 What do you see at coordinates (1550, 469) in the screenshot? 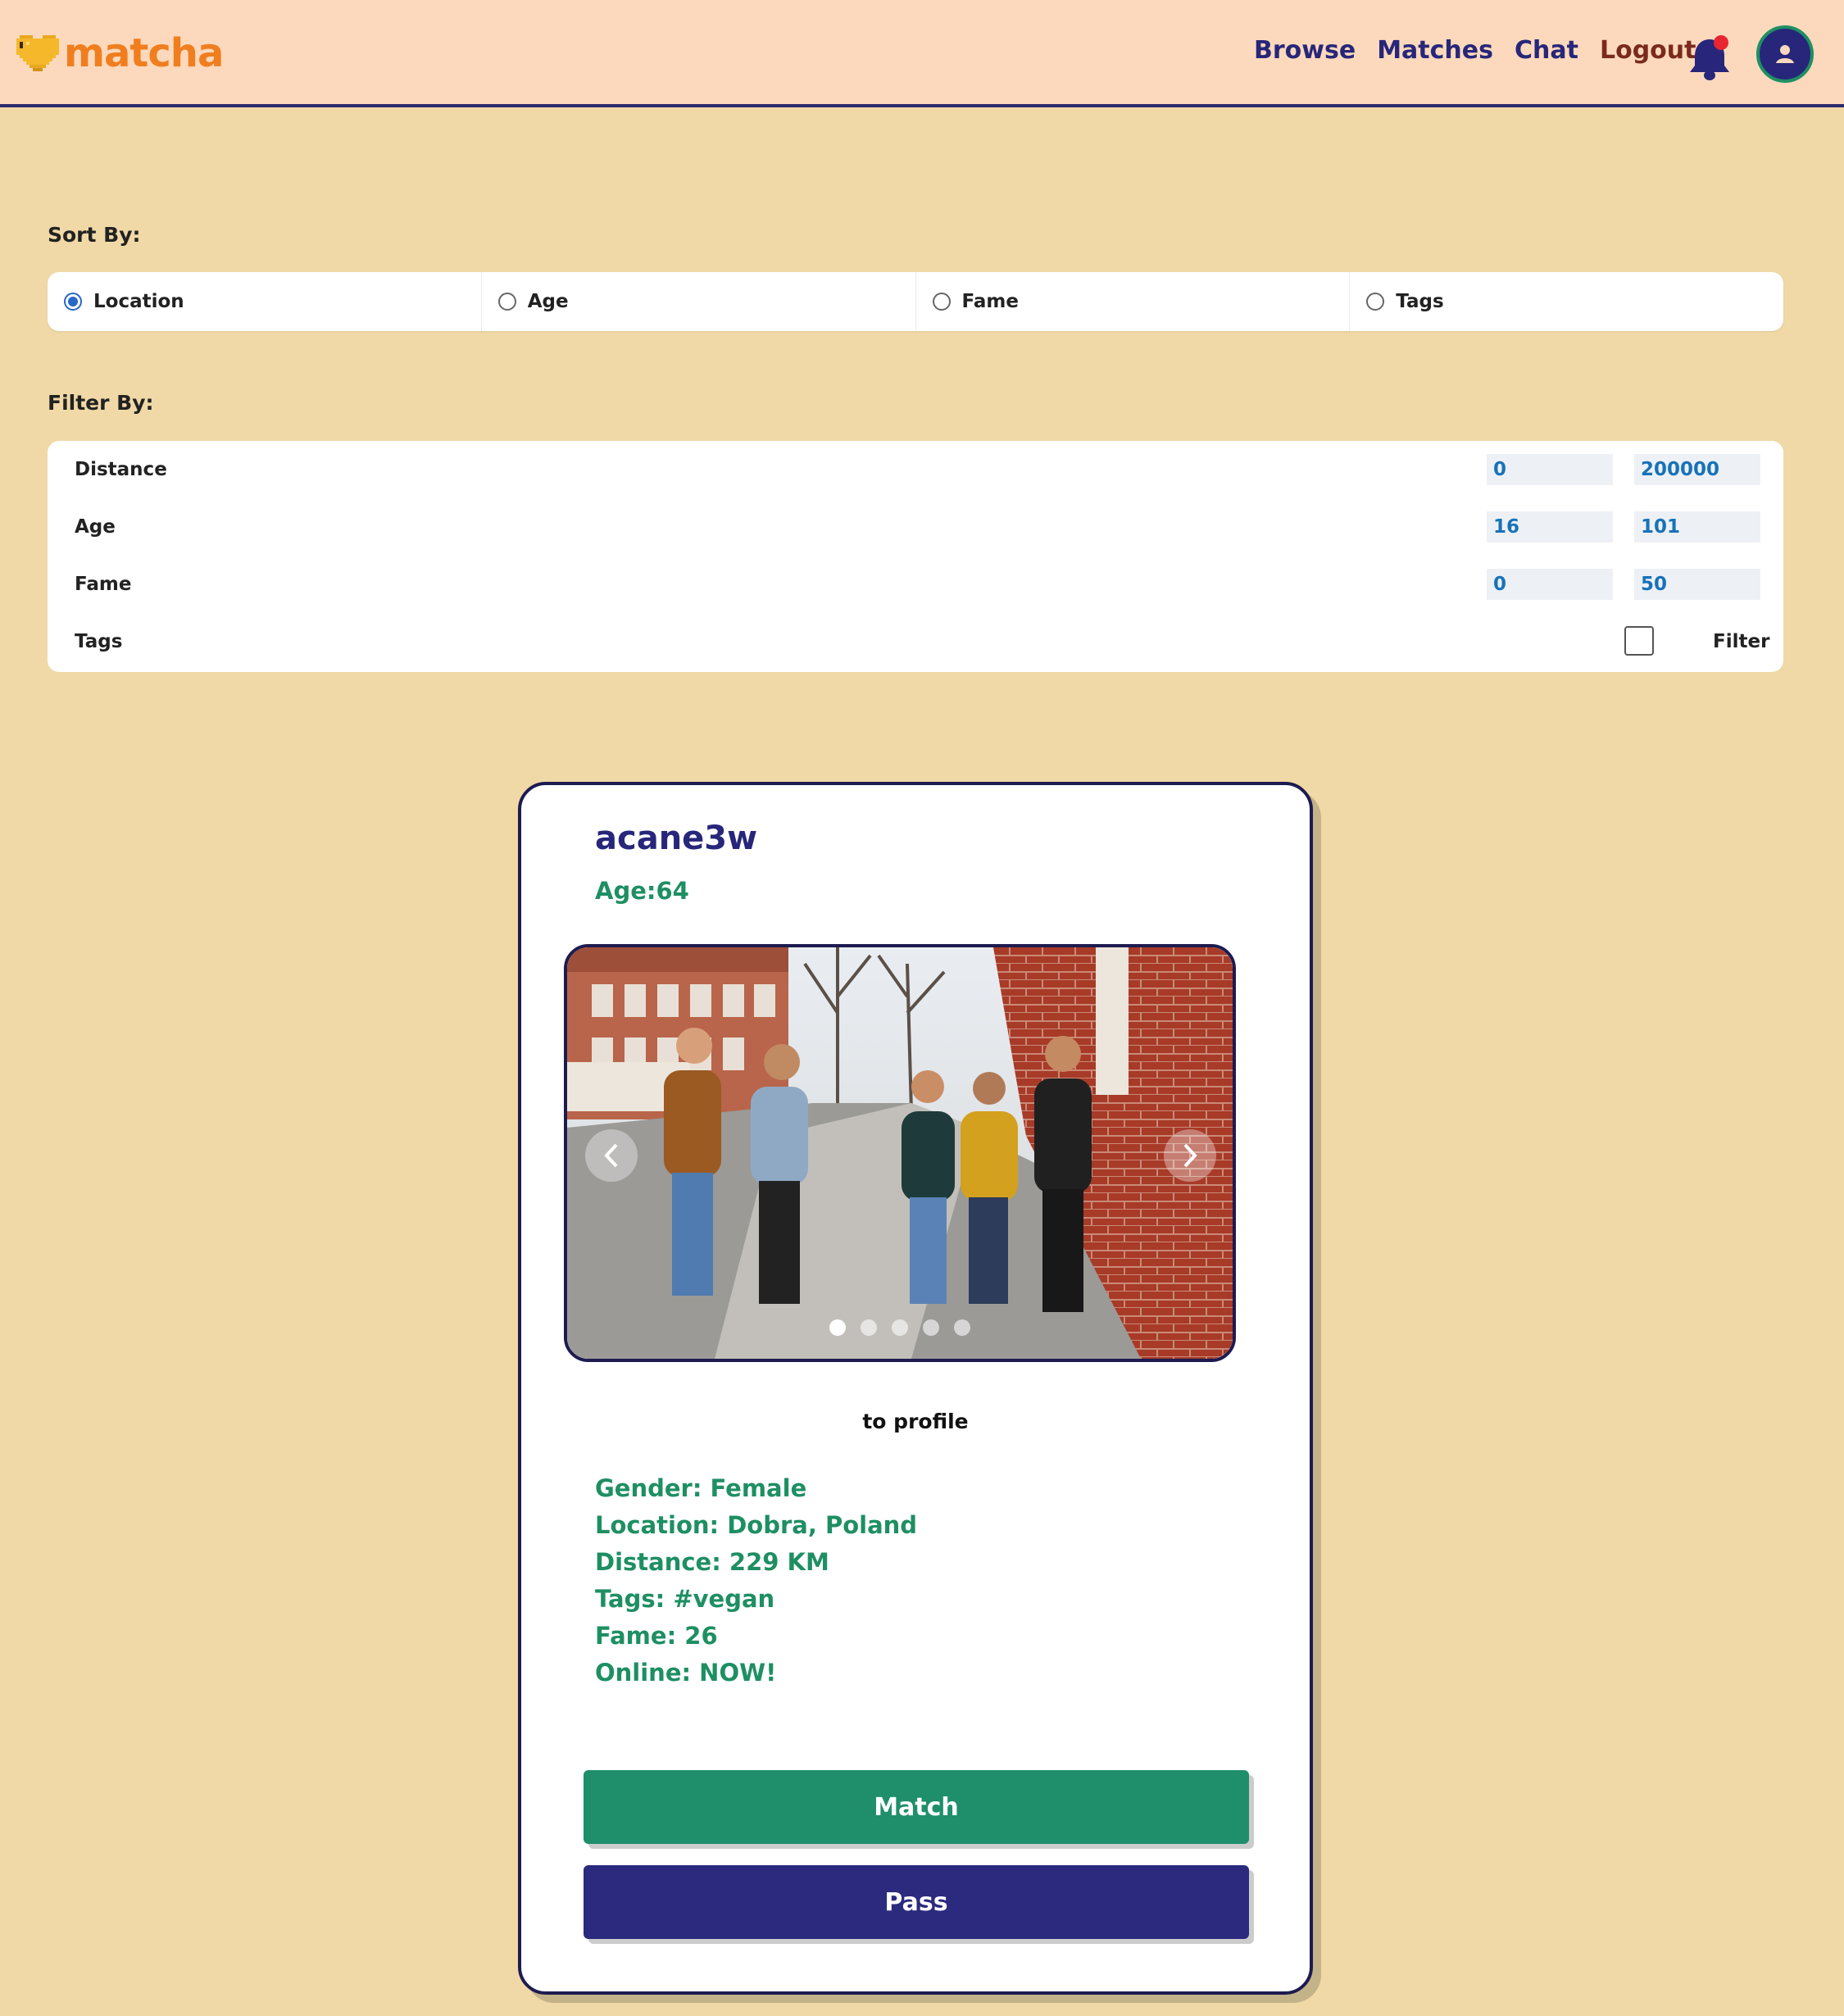
I see `distance-min-input` at bounding box center [1550, 469].